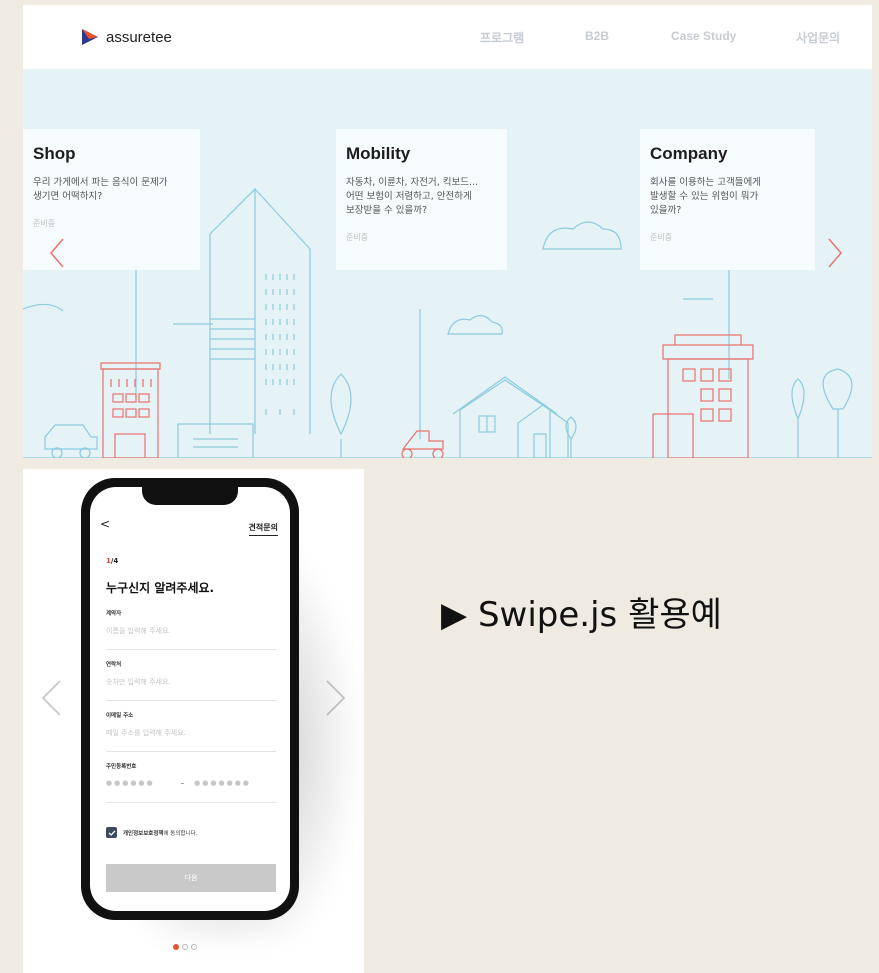  What do you see at coordinates (191, 878) in the screenshot?
I see `next-button: 다음` at bounding box center [191, 878].